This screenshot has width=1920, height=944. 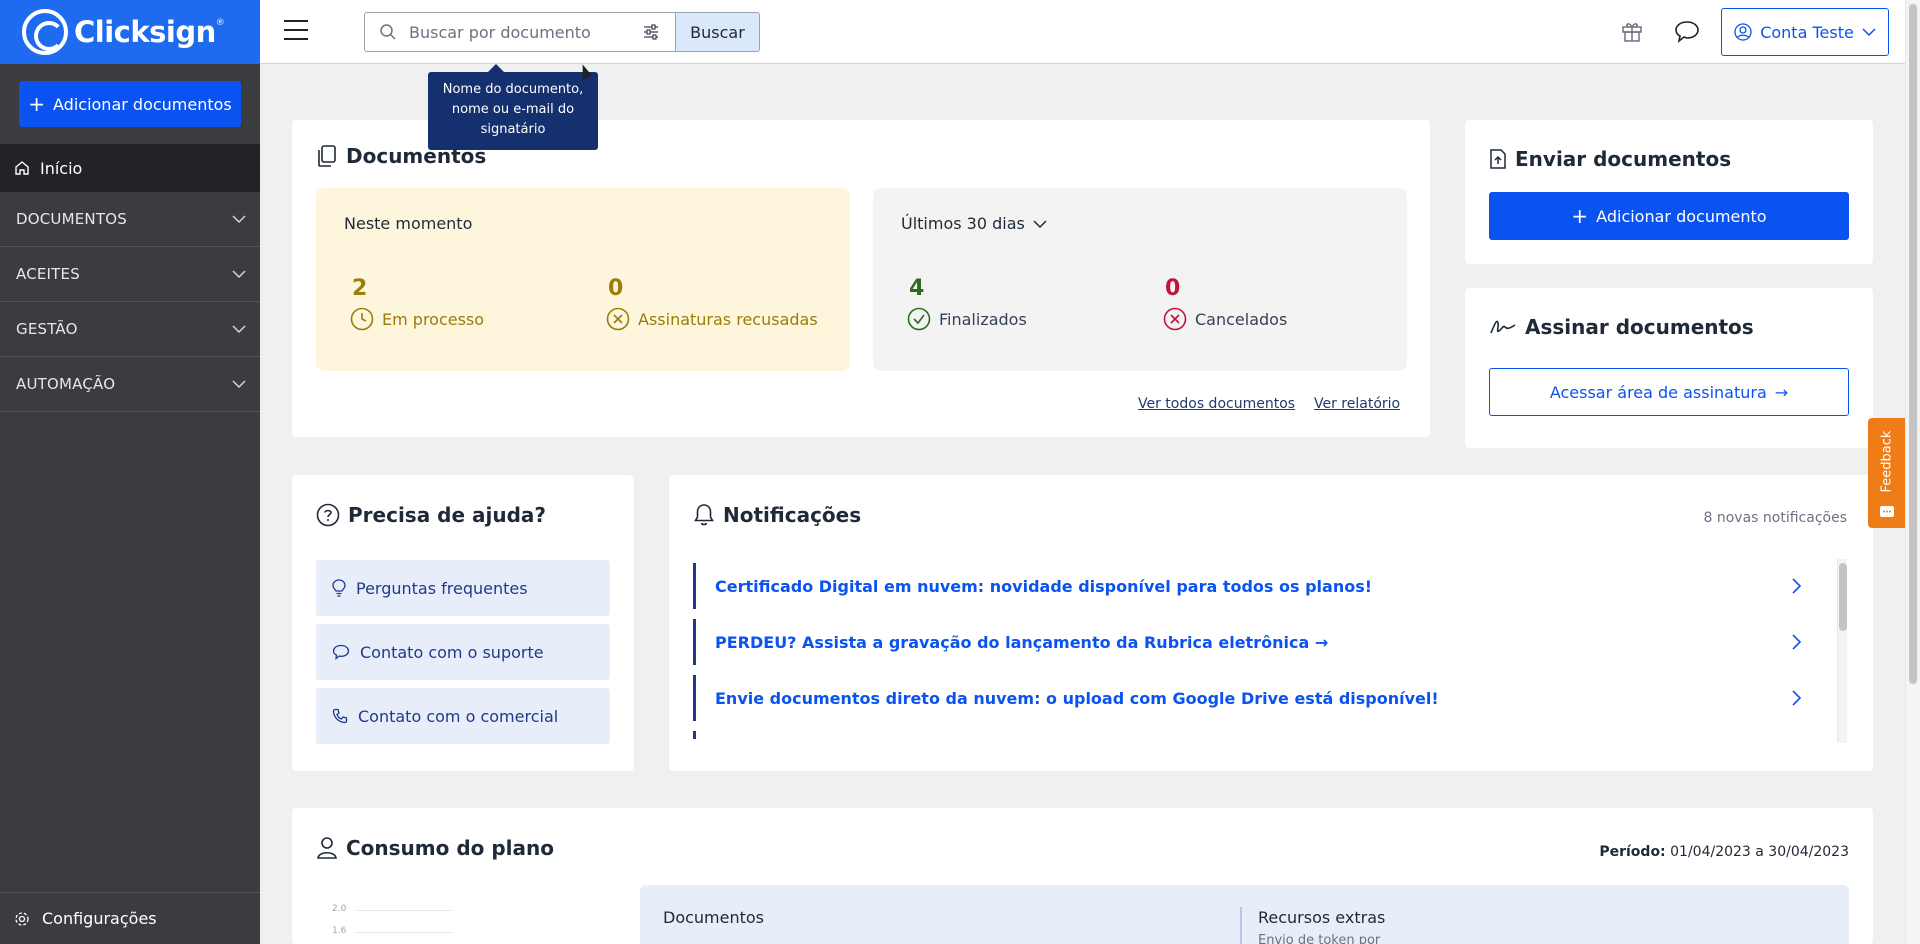 What do you see at coordinates (1319, 938) in the screenshot?
I see `plan-extras-sub: Envio de token por` at bounding box center [1319, 938].